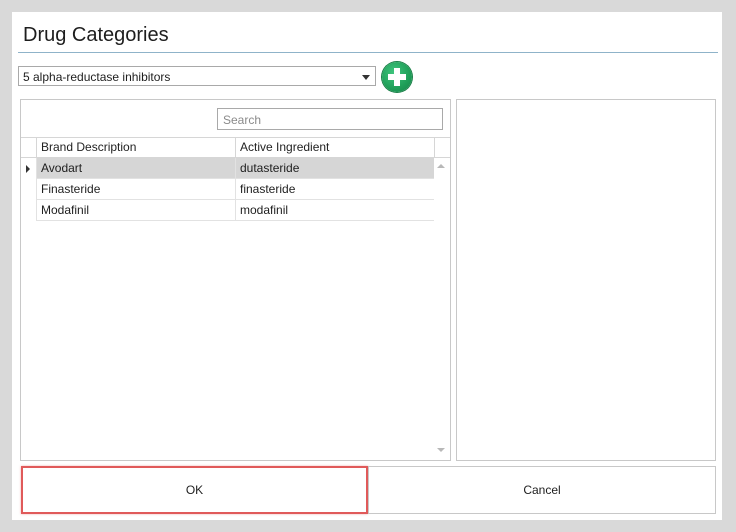  What do you see at coordinates (334, 189) in the screenshot?
I see `cell-ingredient: finasteride` at bounding box center [334, 189].